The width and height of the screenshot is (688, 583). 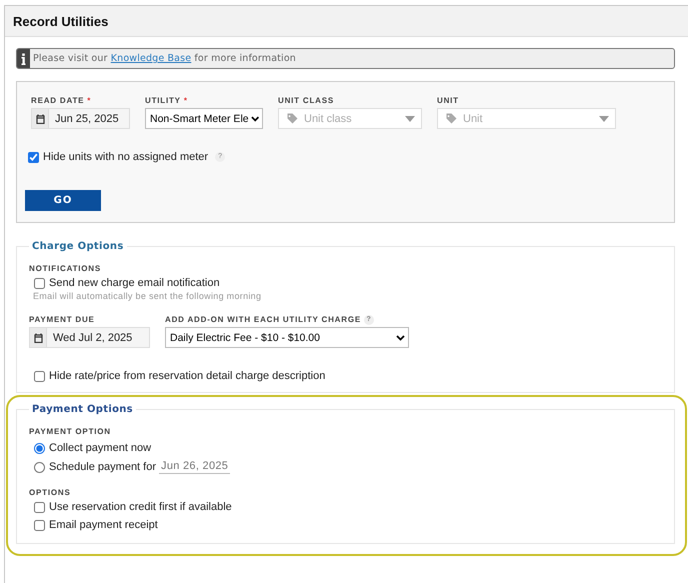 I want to click on field-label: UNIT, so click(x=448, y=101).